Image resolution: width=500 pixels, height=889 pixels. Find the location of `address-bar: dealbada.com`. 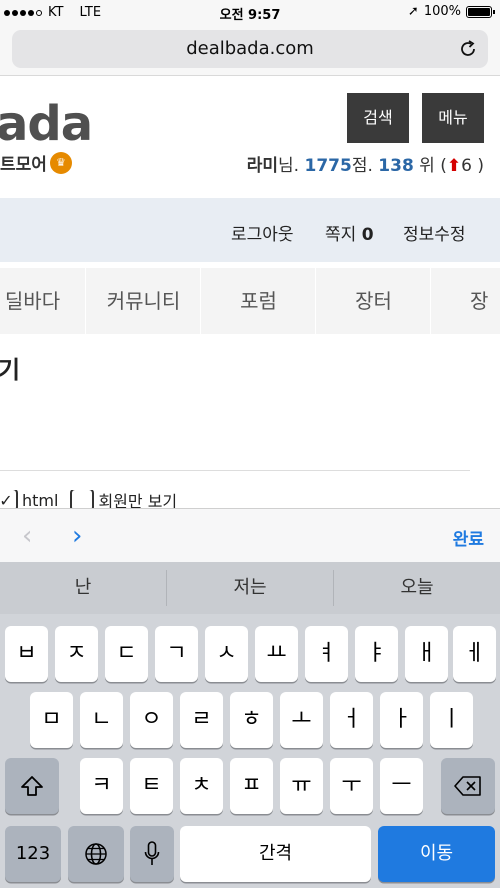

address-bar: dealbada.com is located at coordinates (250, 49).